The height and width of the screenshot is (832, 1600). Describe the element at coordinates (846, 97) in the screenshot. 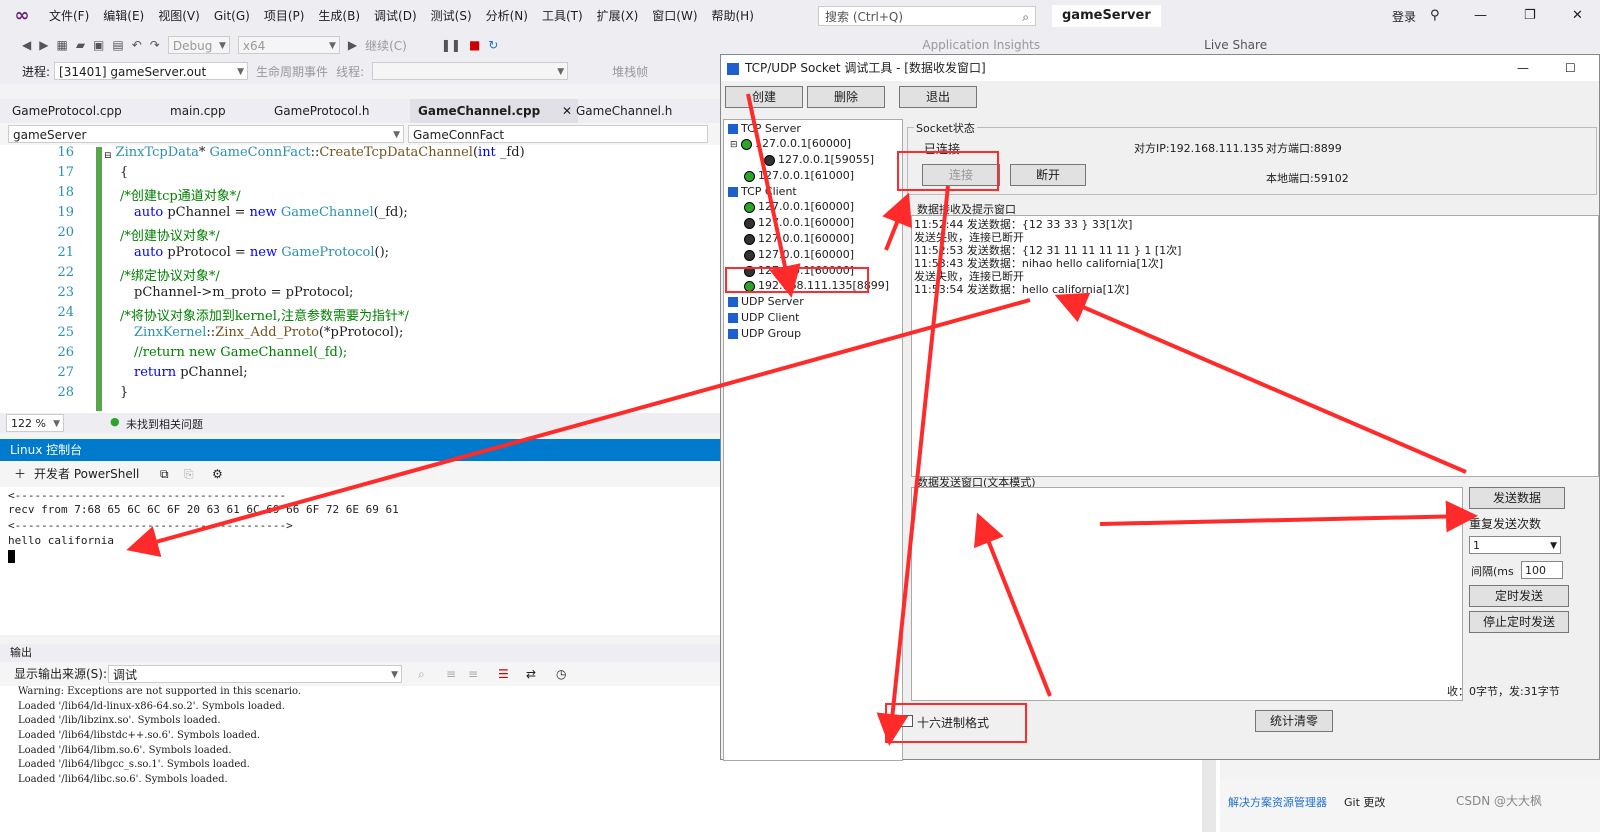

I see `delete-button: 删除` at that location.